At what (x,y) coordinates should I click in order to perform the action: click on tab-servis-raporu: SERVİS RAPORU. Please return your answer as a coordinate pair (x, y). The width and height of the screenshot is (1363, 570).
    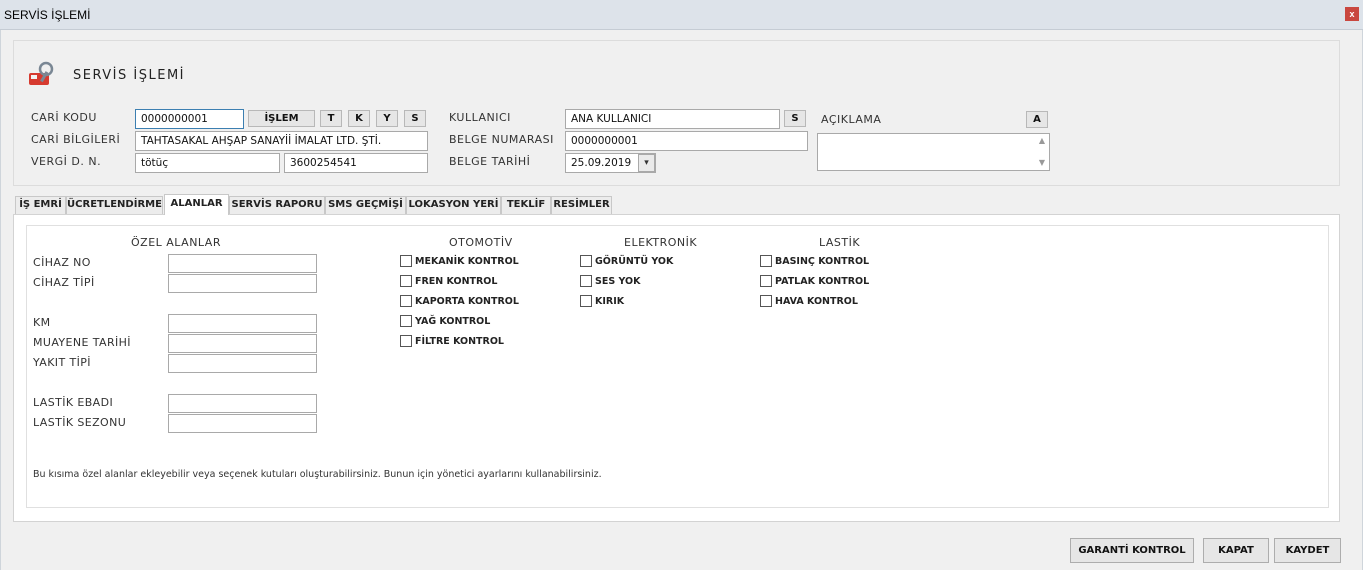
    Looking at the image, I should click on (277, 205).